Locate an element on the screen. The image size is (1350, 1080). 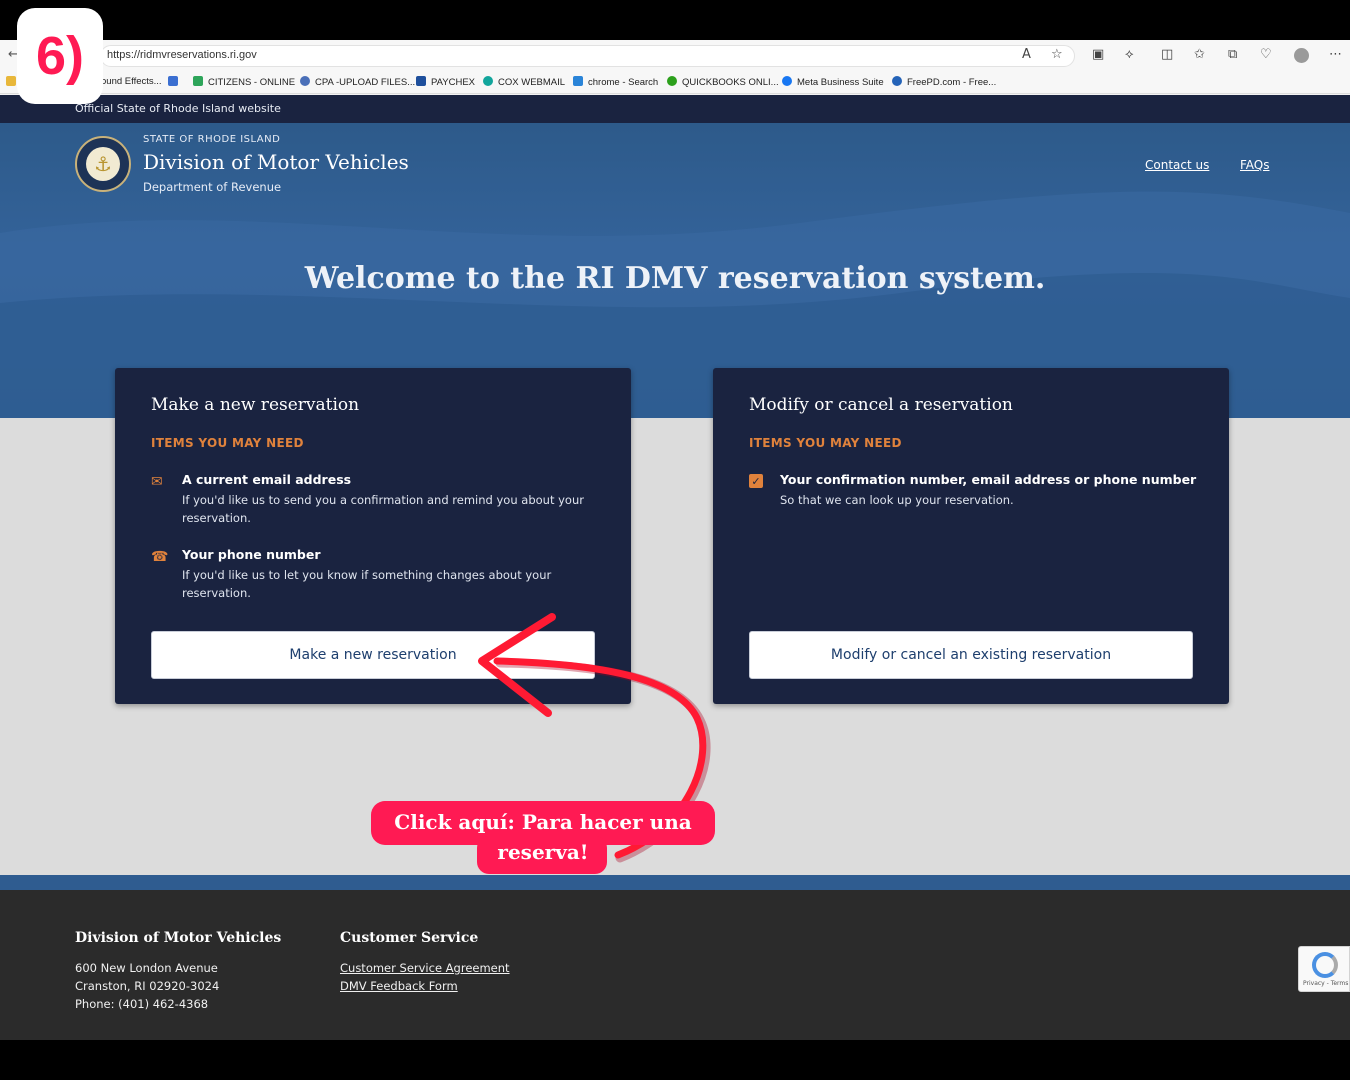
phone-icon: ☎ is located at coordinates (160, 557).